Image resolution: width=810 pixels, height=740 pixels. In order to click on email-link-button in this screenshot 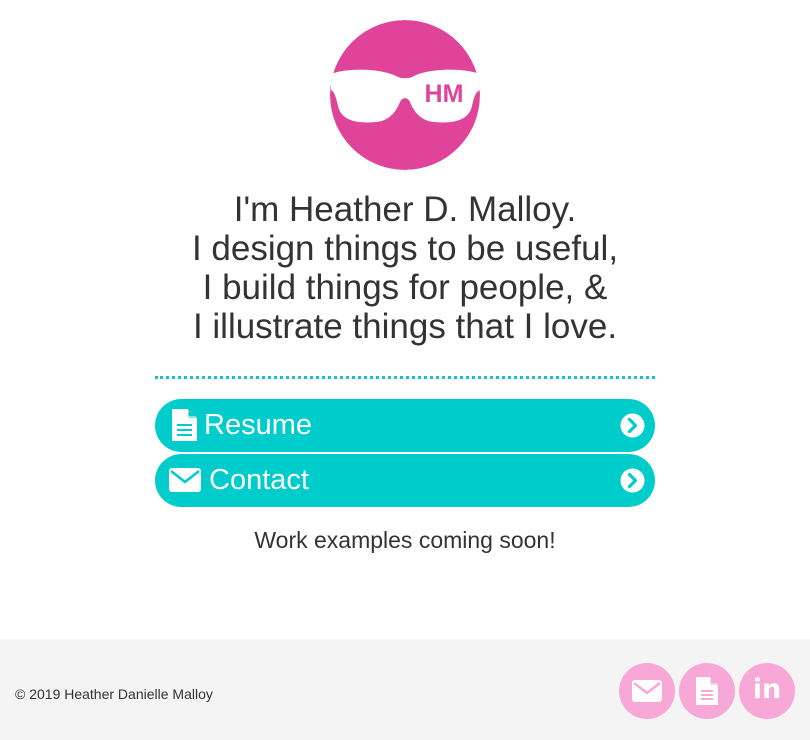, I will do `click(647, 691)`.